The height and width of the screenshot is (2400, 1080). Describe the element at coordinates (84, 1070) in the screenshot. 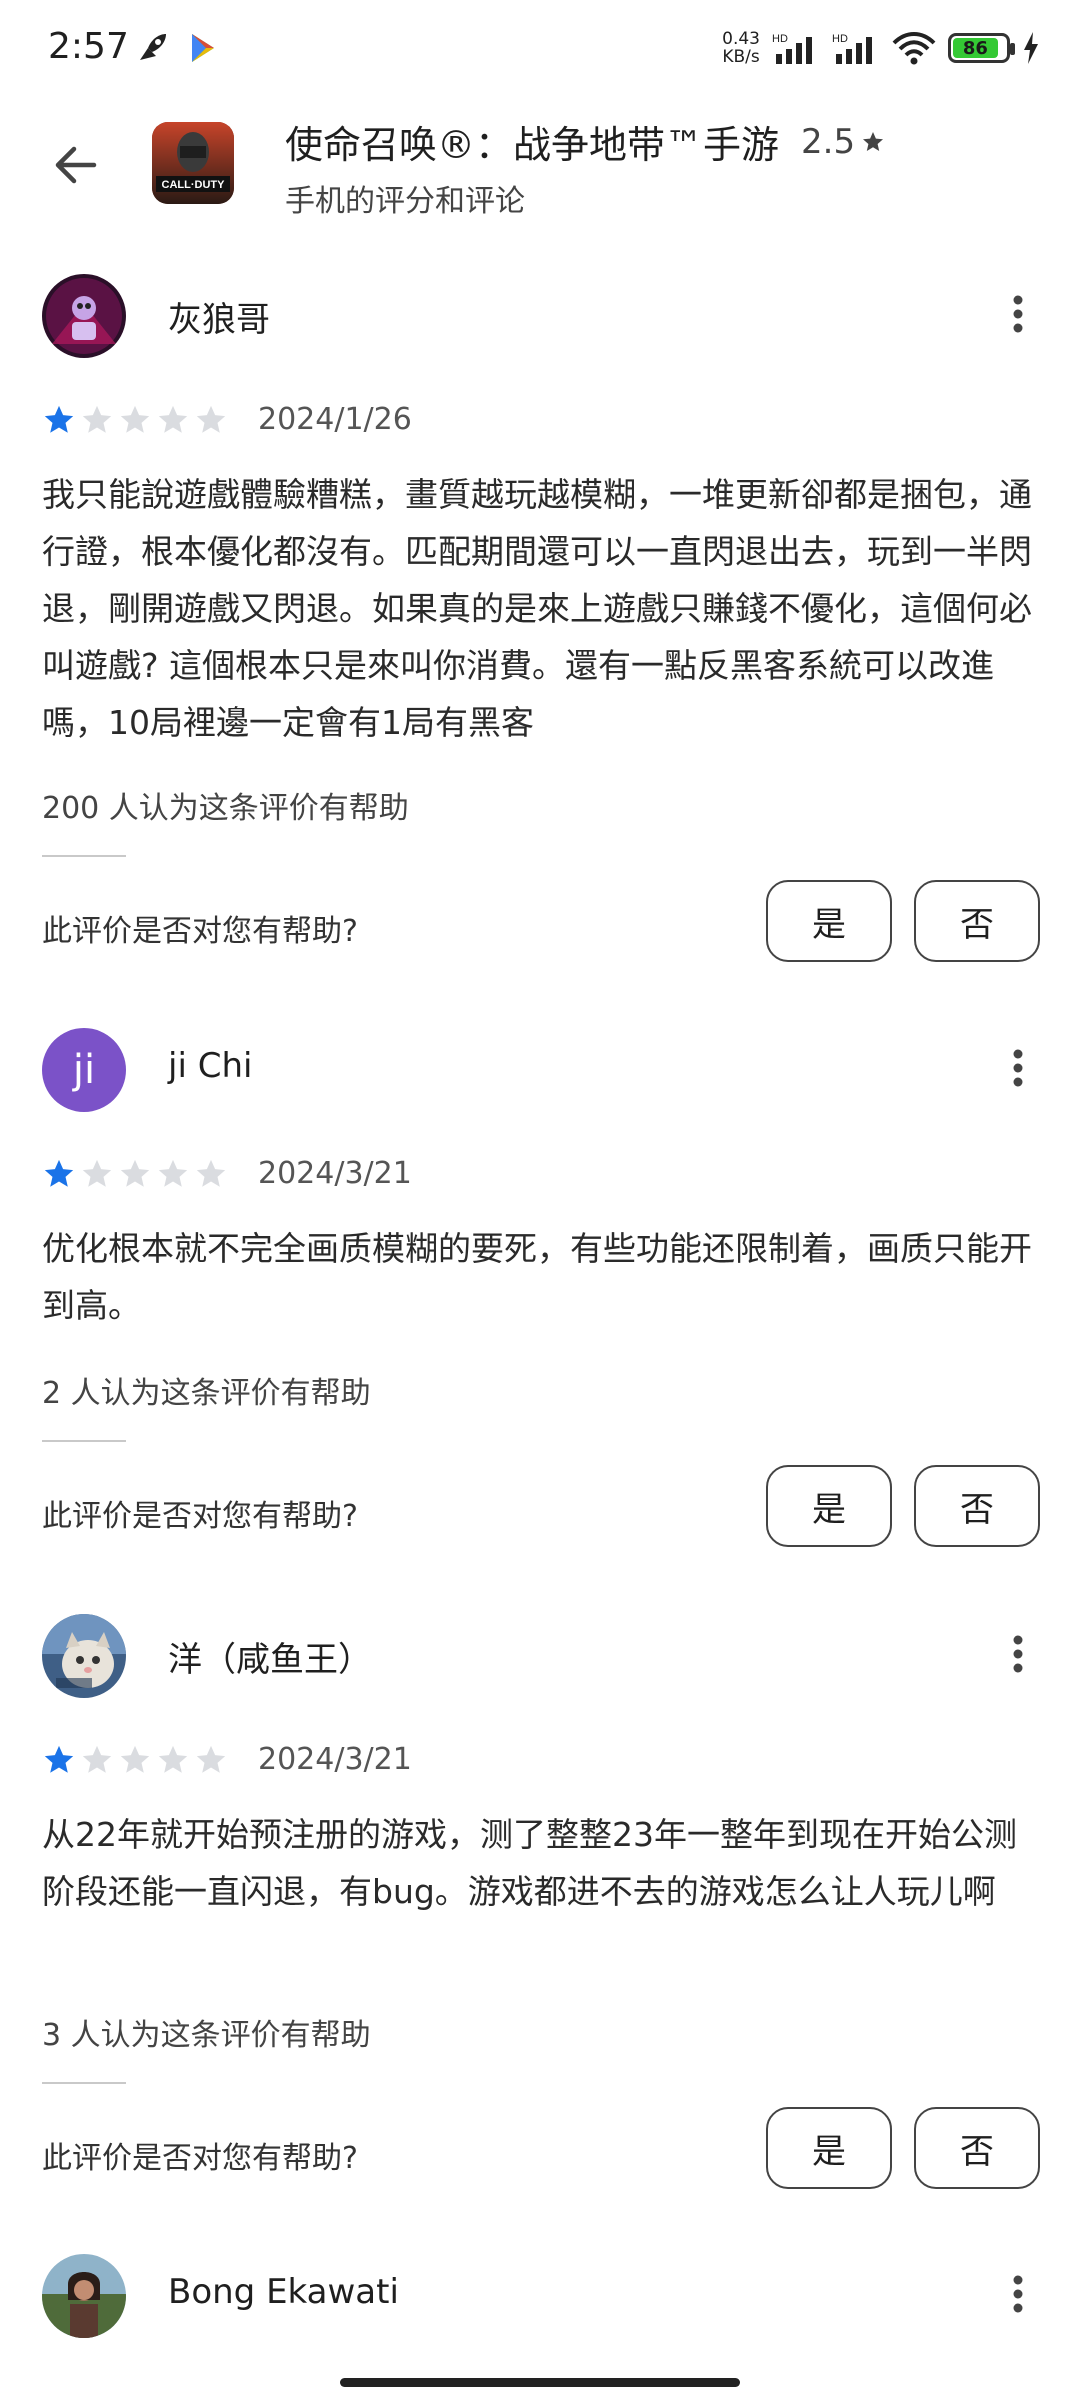

I see `avatar: ji` at that location.